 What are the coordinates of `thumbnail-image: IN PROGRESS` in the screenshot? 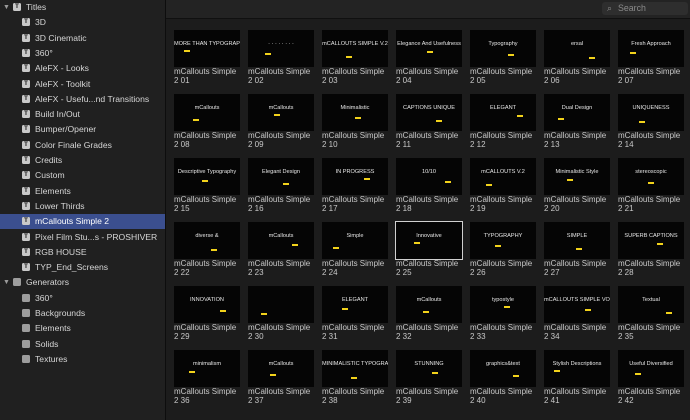 It's located at (355, 176).